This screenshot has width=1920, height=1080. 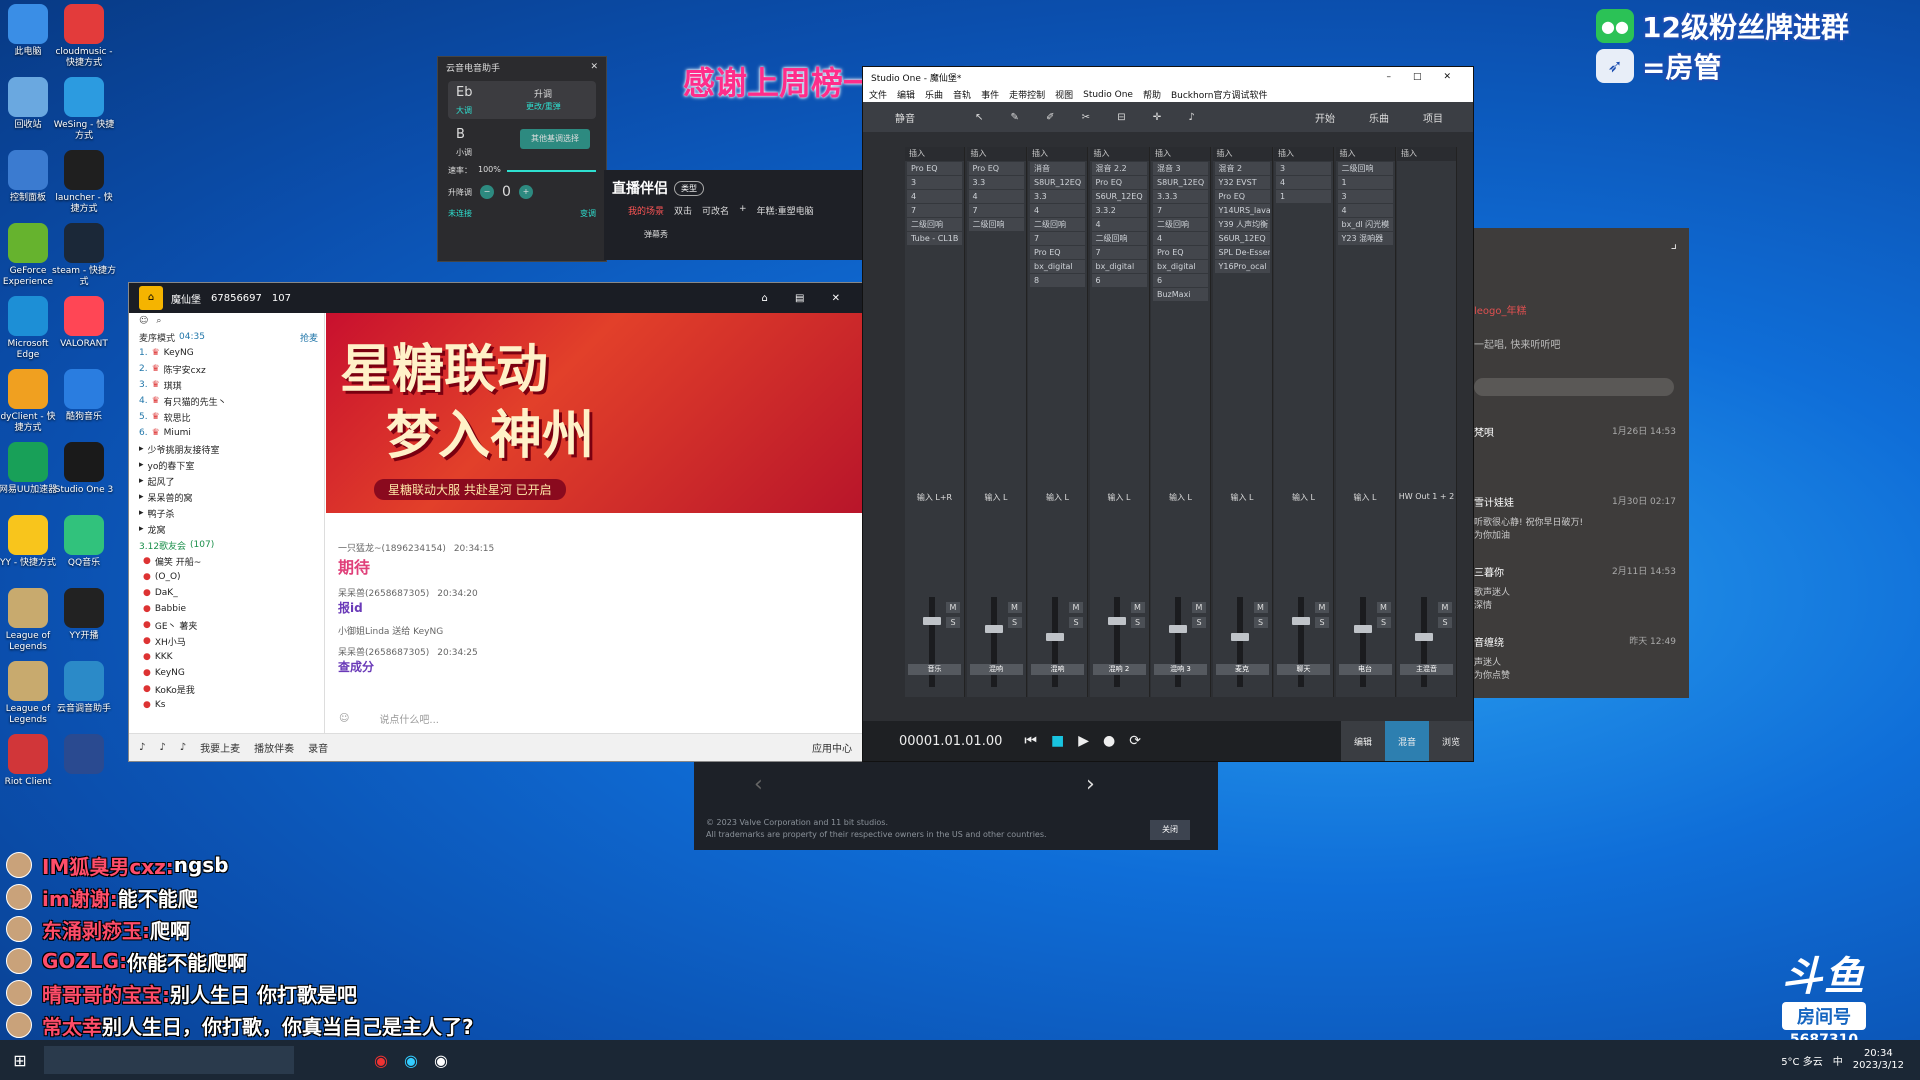 I want to click on top-tab: 开始, so click(x=1325, y=117).